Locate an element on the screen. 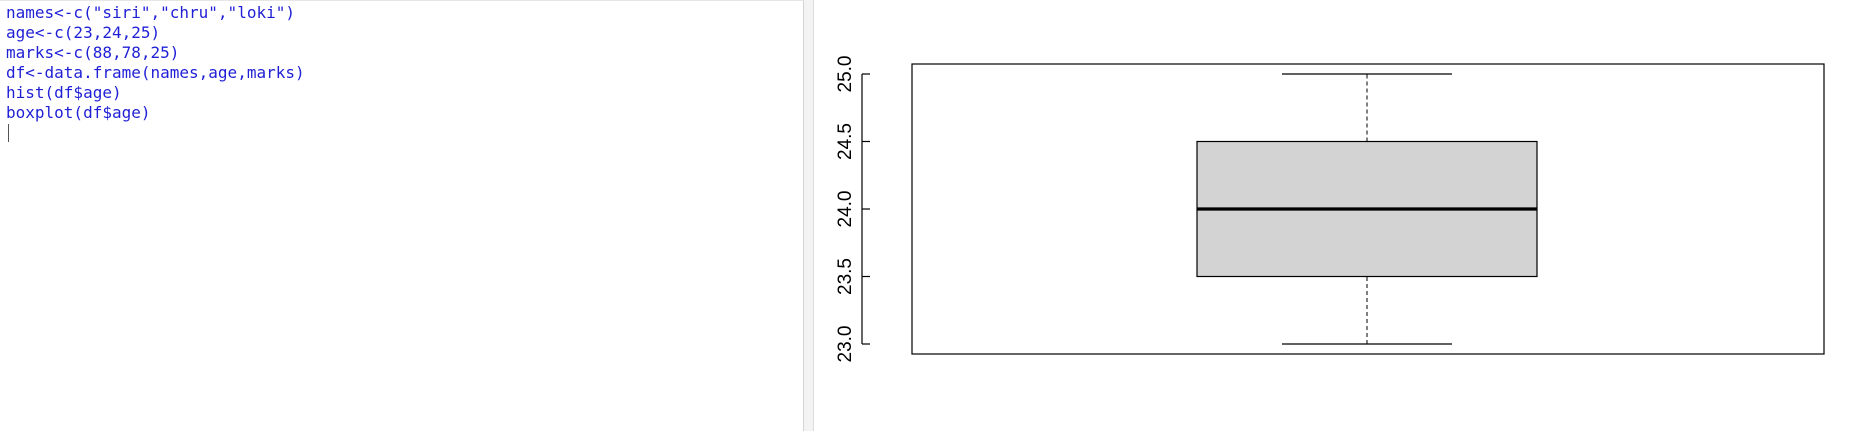 The height and width of the screenshot is (431, 1862). y-tick-label: 23.0 is located at coordinates (845, 344).